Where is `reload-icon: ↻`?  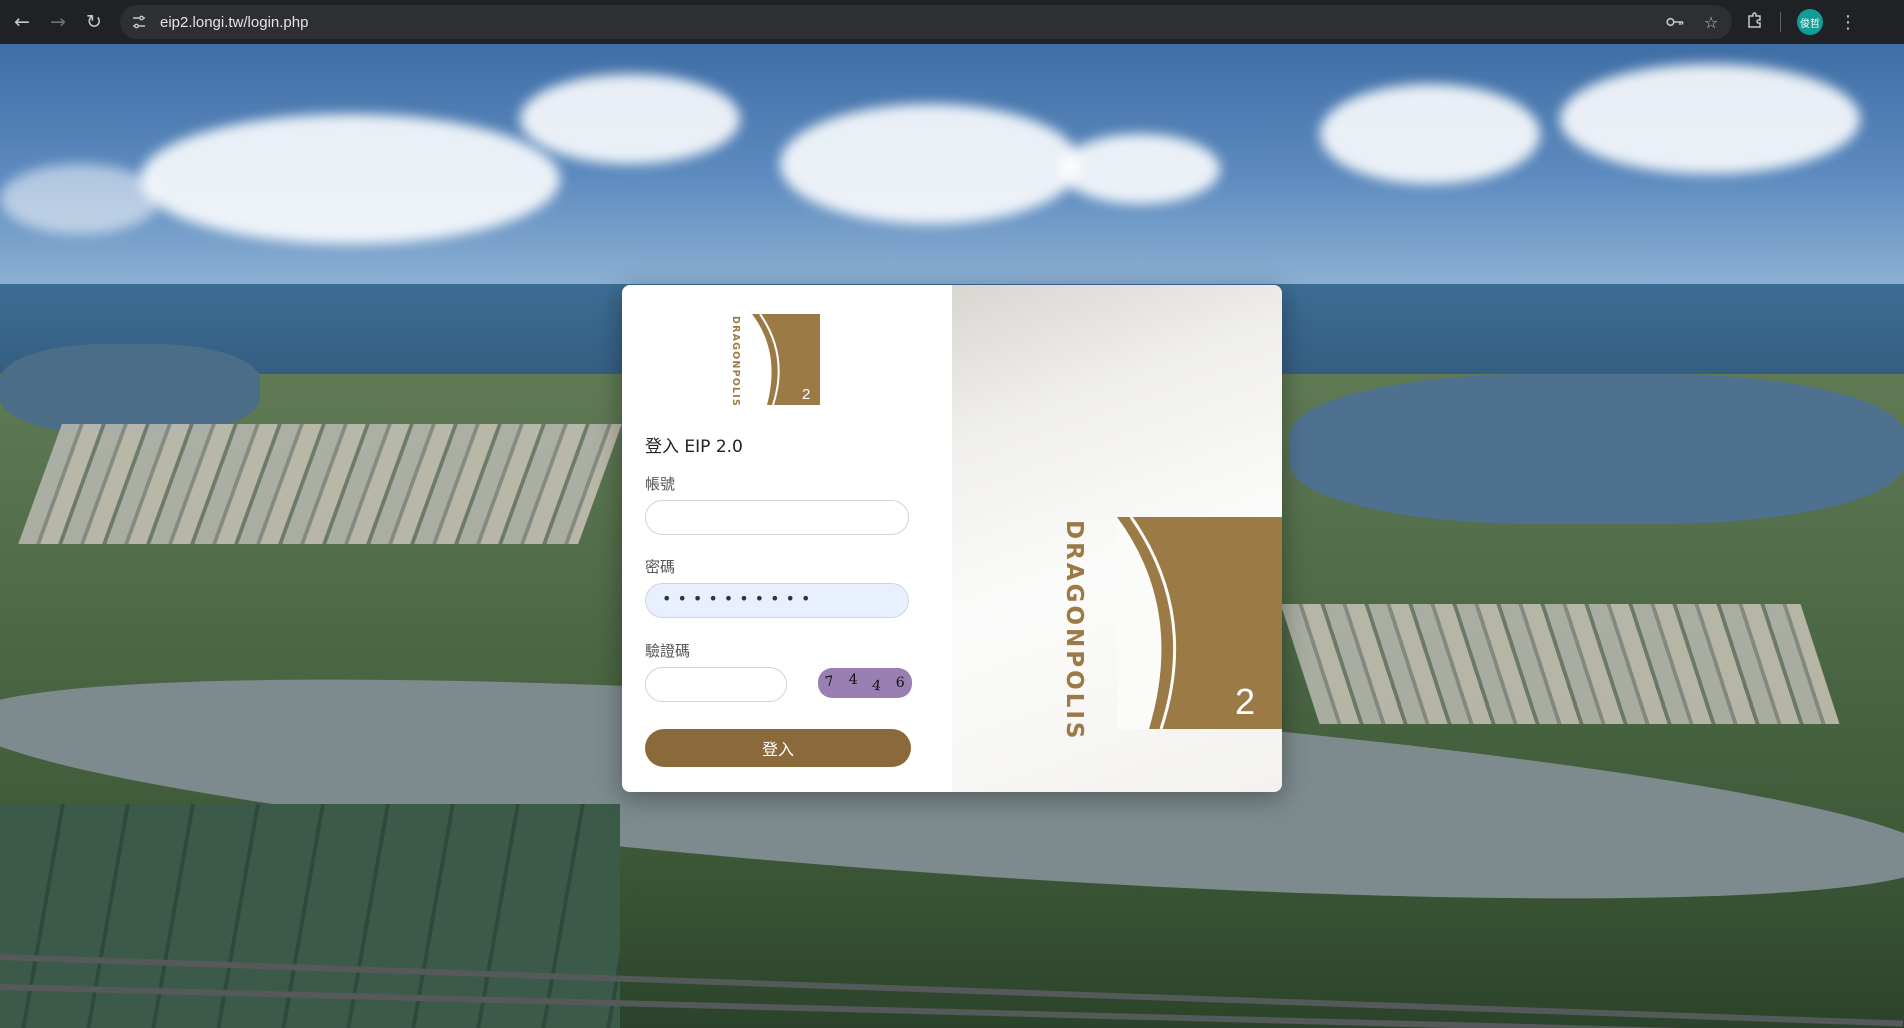
reload-icon: ↻ is located at coordinates (94, 22).